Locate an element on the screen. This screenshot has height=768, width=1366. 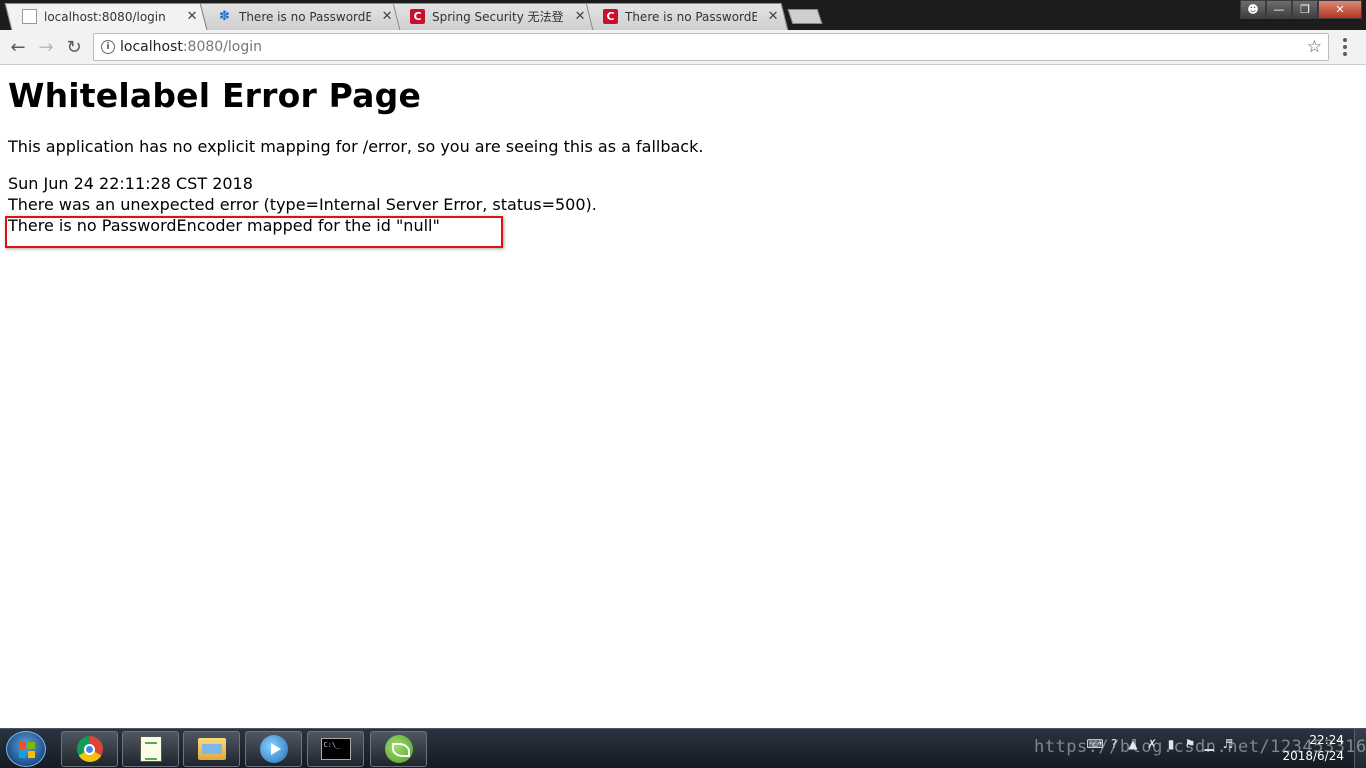
taskbar-explorer is located at coordinates (211, 749).